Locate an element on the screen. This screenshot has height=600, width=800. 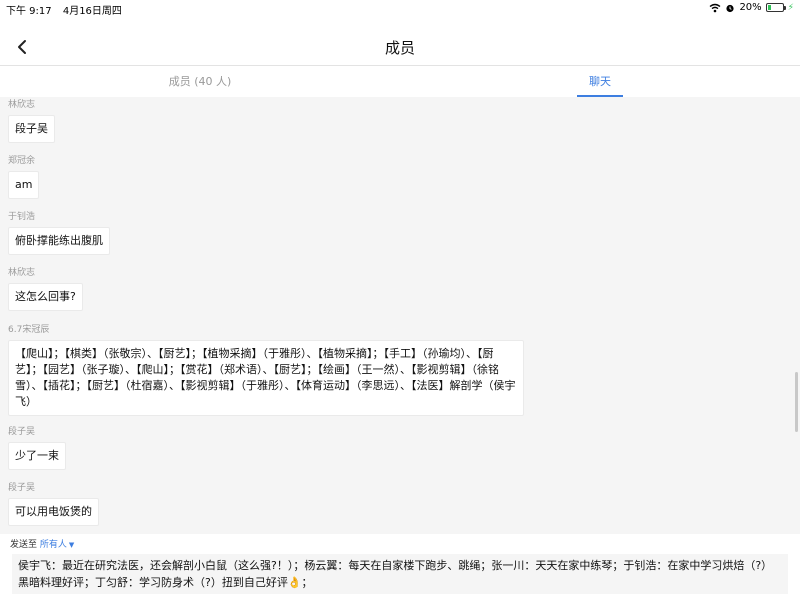
message-bubble: 少了一束 is located at coordinates (37, 456).